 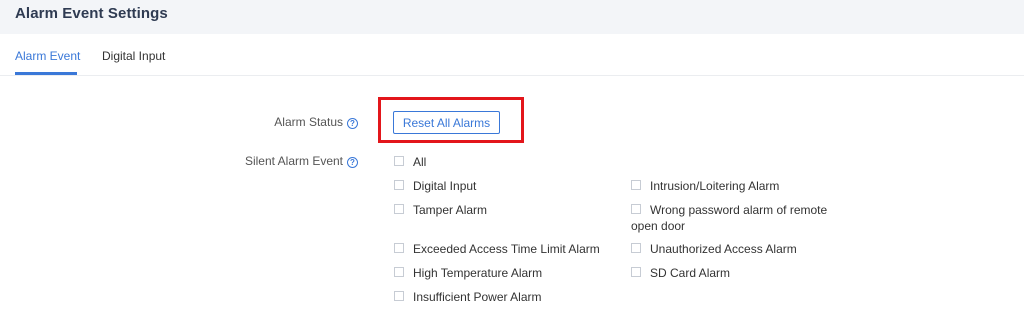 I want to click on checkbox-tamper: Tamper Alarm, so click(x=440, y=210).